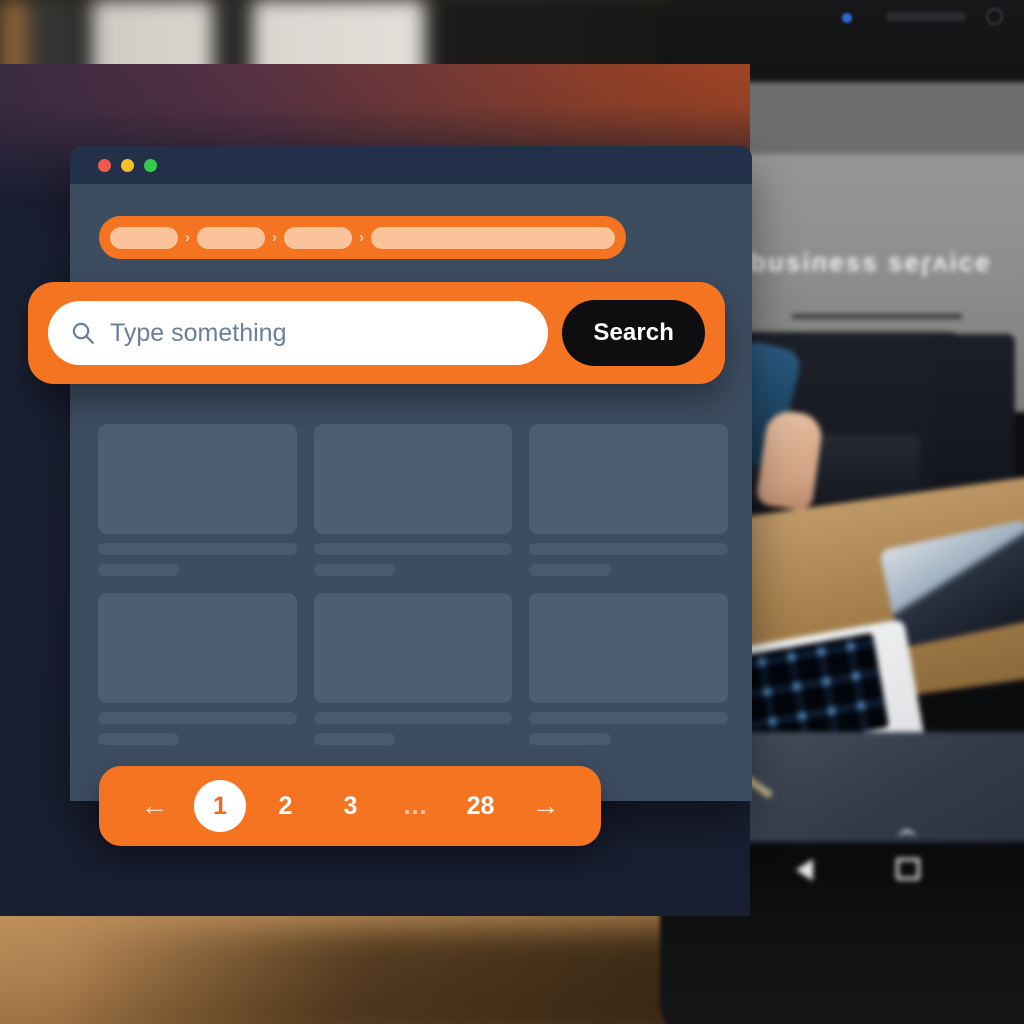 The image size is (1024, 1024). I want to click on scene-wall-rail, so click(877, 316).